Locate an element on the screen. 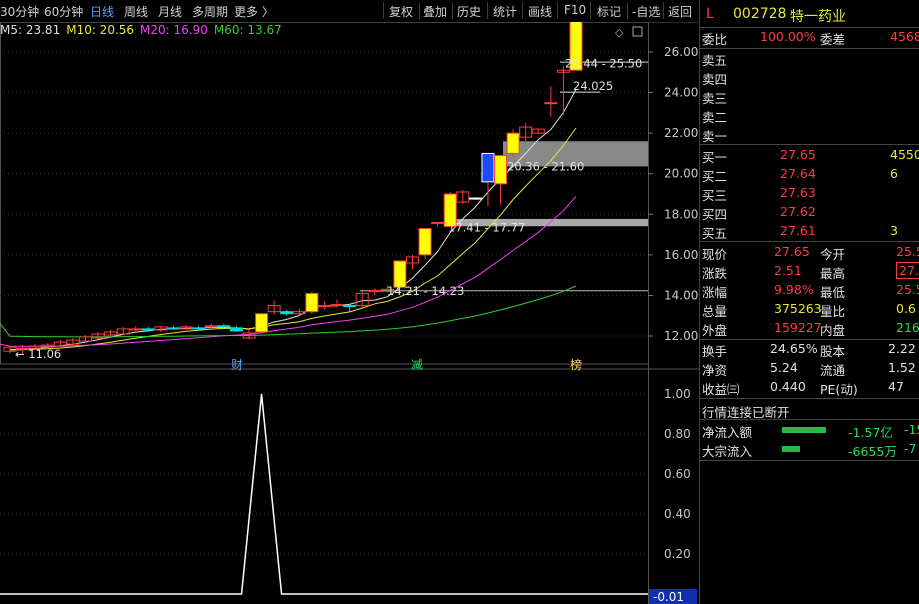 This screenshot has height=604, width=919. sell-level-label: 卖一 is located at coordinates (715, 136).